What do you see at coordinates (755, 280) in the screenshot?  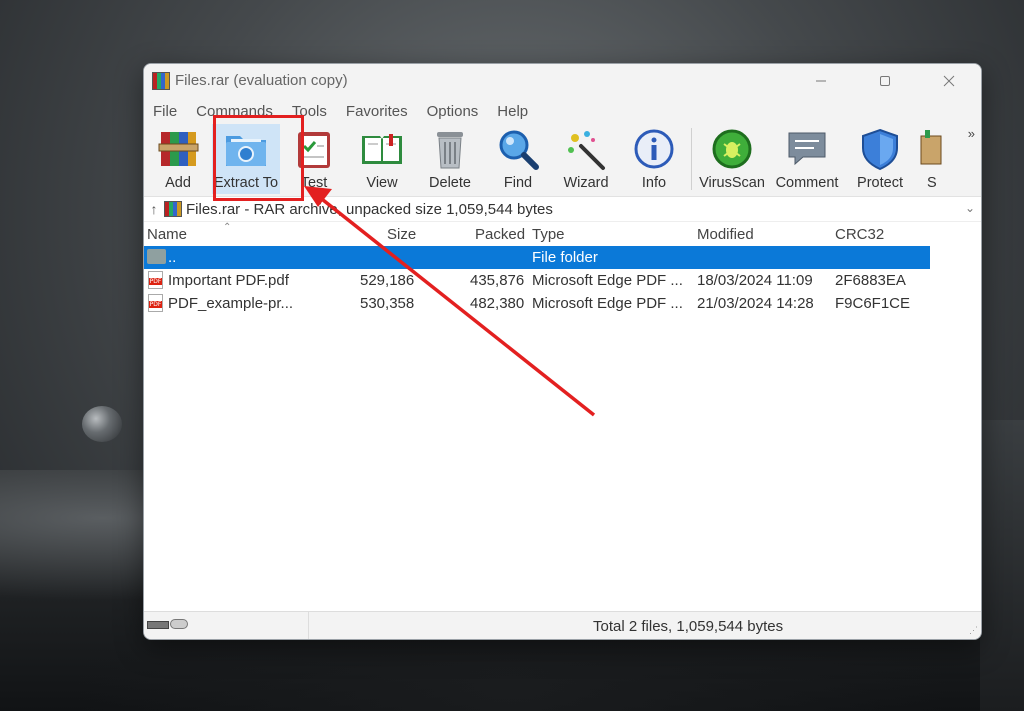 I see `row-modified: 18/03/2024 11:09` at bounding box center [755, 280].